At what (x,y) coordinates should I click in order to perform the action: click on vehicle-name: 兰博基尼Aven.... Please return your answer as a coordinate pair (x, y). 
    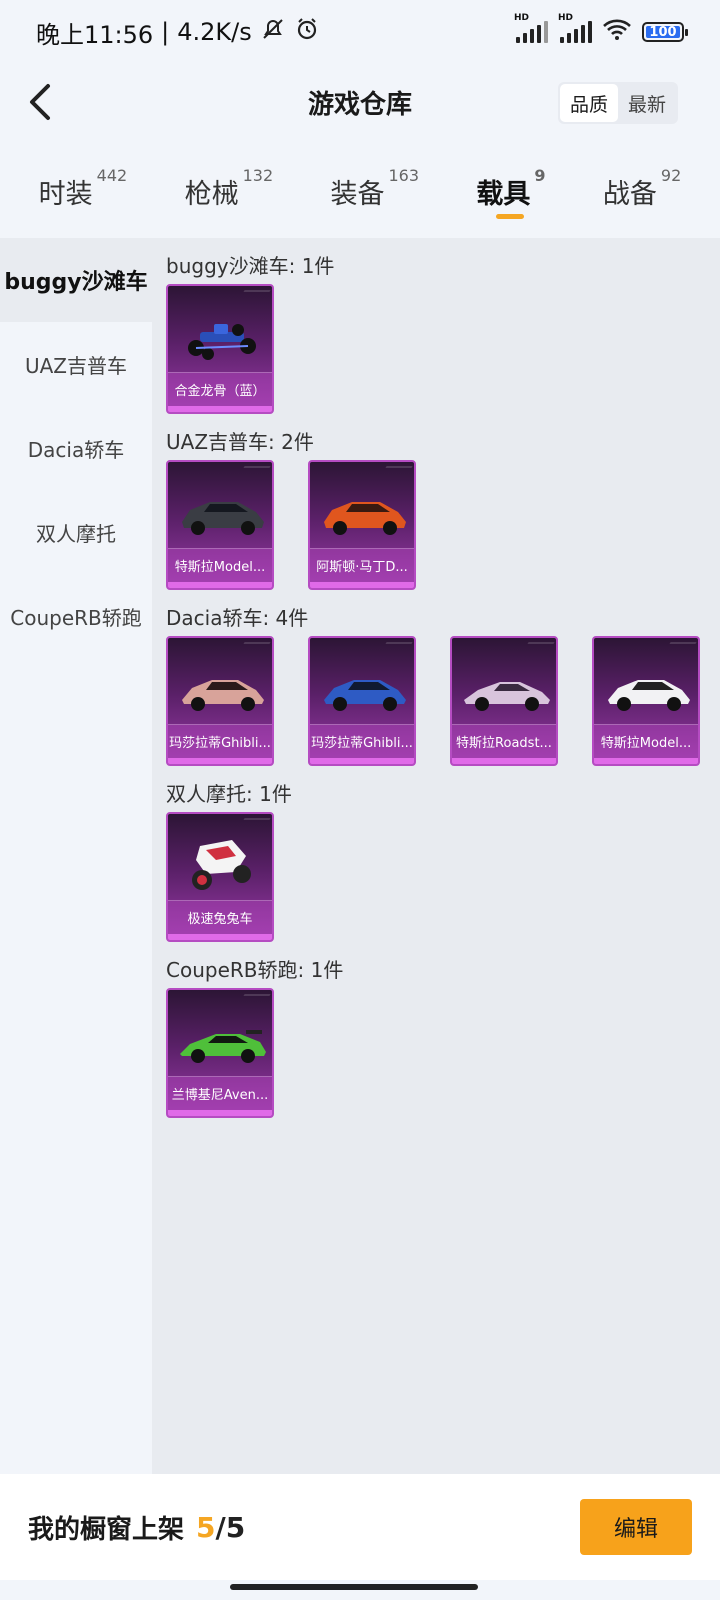
    Looking at the image, I should click on (220, 1093).